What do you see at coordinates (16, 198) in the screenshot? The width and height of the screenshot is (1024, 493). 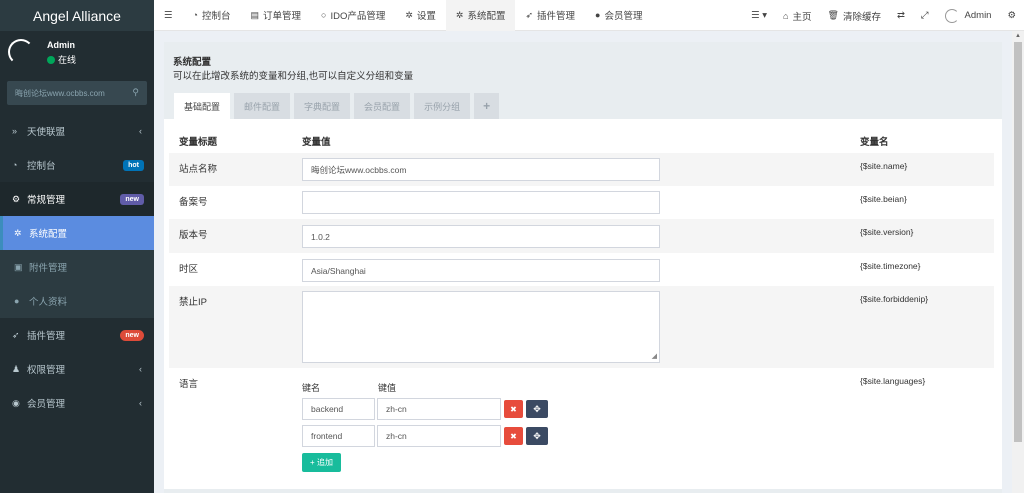 I see `cogs-icon: ⚙` at bounding box center [16, 198].